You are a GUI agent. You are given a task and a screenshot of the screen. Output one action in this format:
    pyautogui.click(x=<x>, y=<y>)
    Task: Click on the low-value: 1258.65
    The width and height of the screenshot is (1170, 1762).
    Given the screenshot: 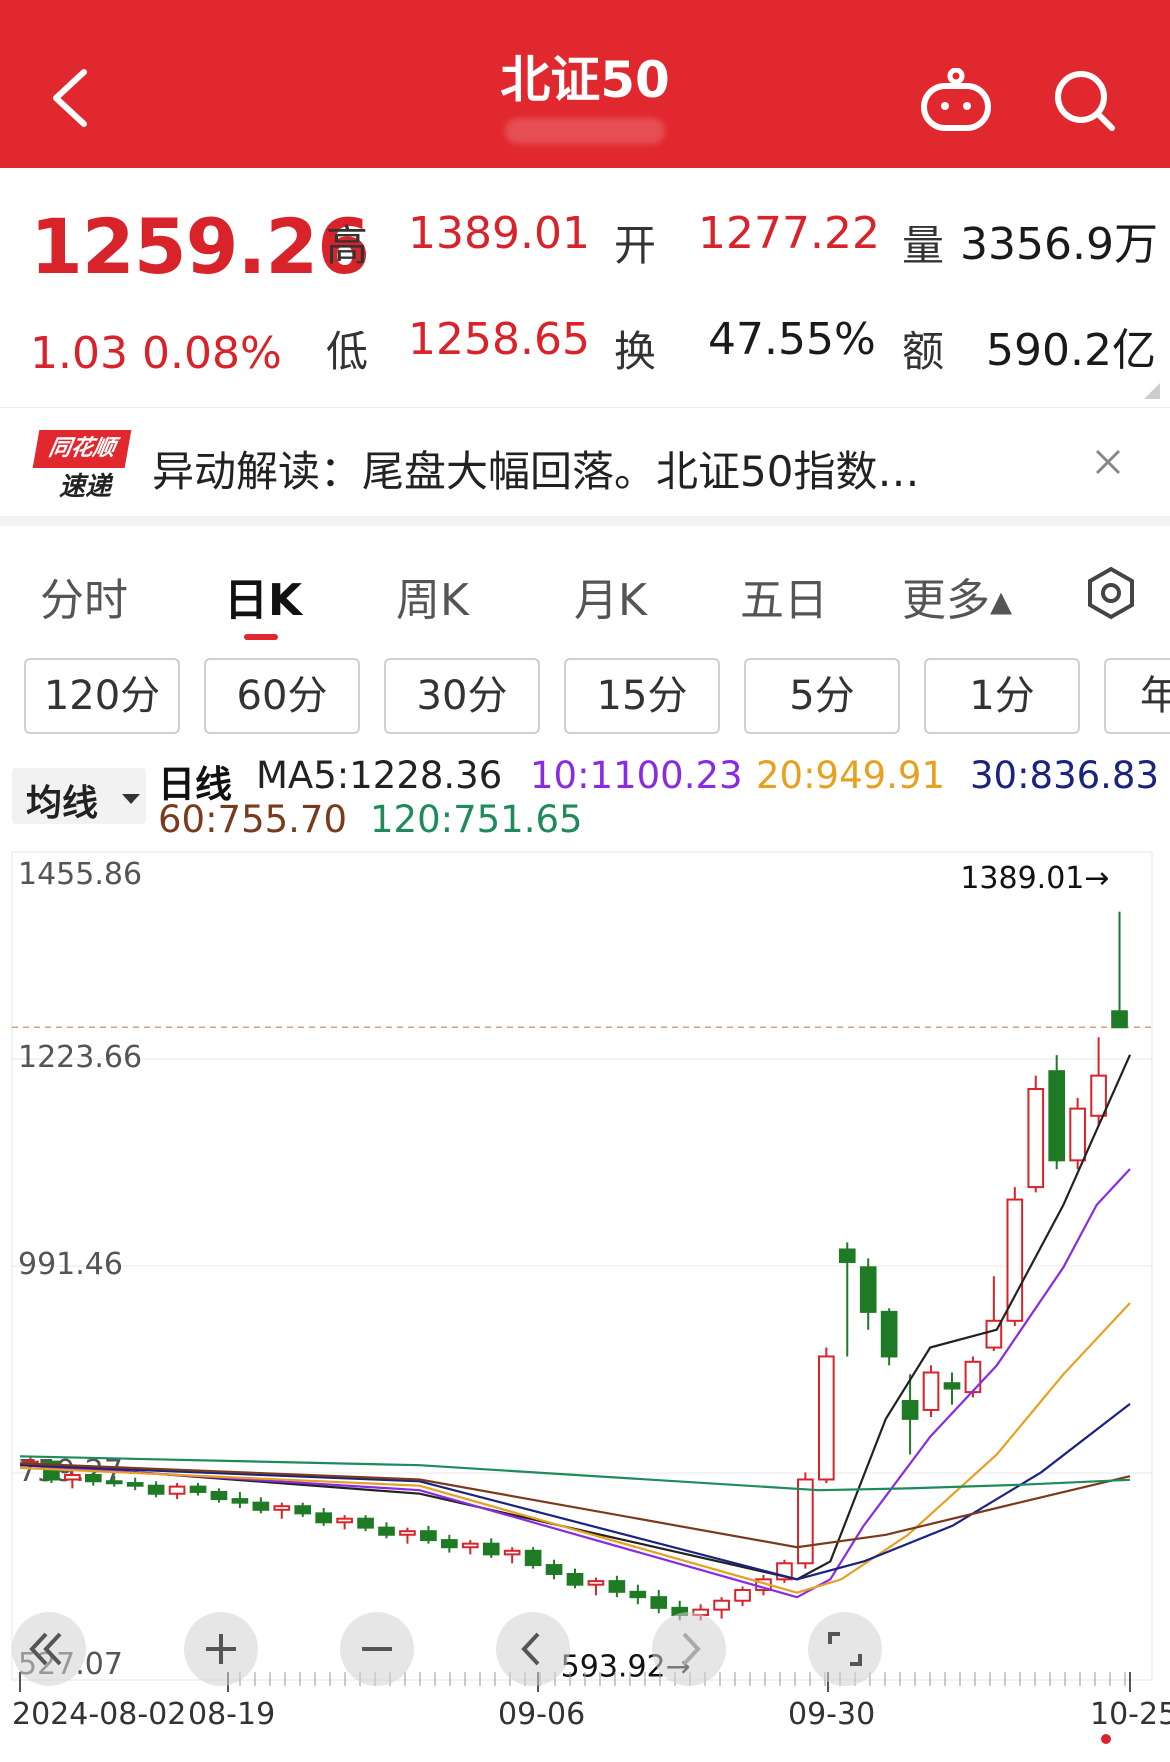 What is the action you would take?
    pyautogui.click(x=499, y=339)
    